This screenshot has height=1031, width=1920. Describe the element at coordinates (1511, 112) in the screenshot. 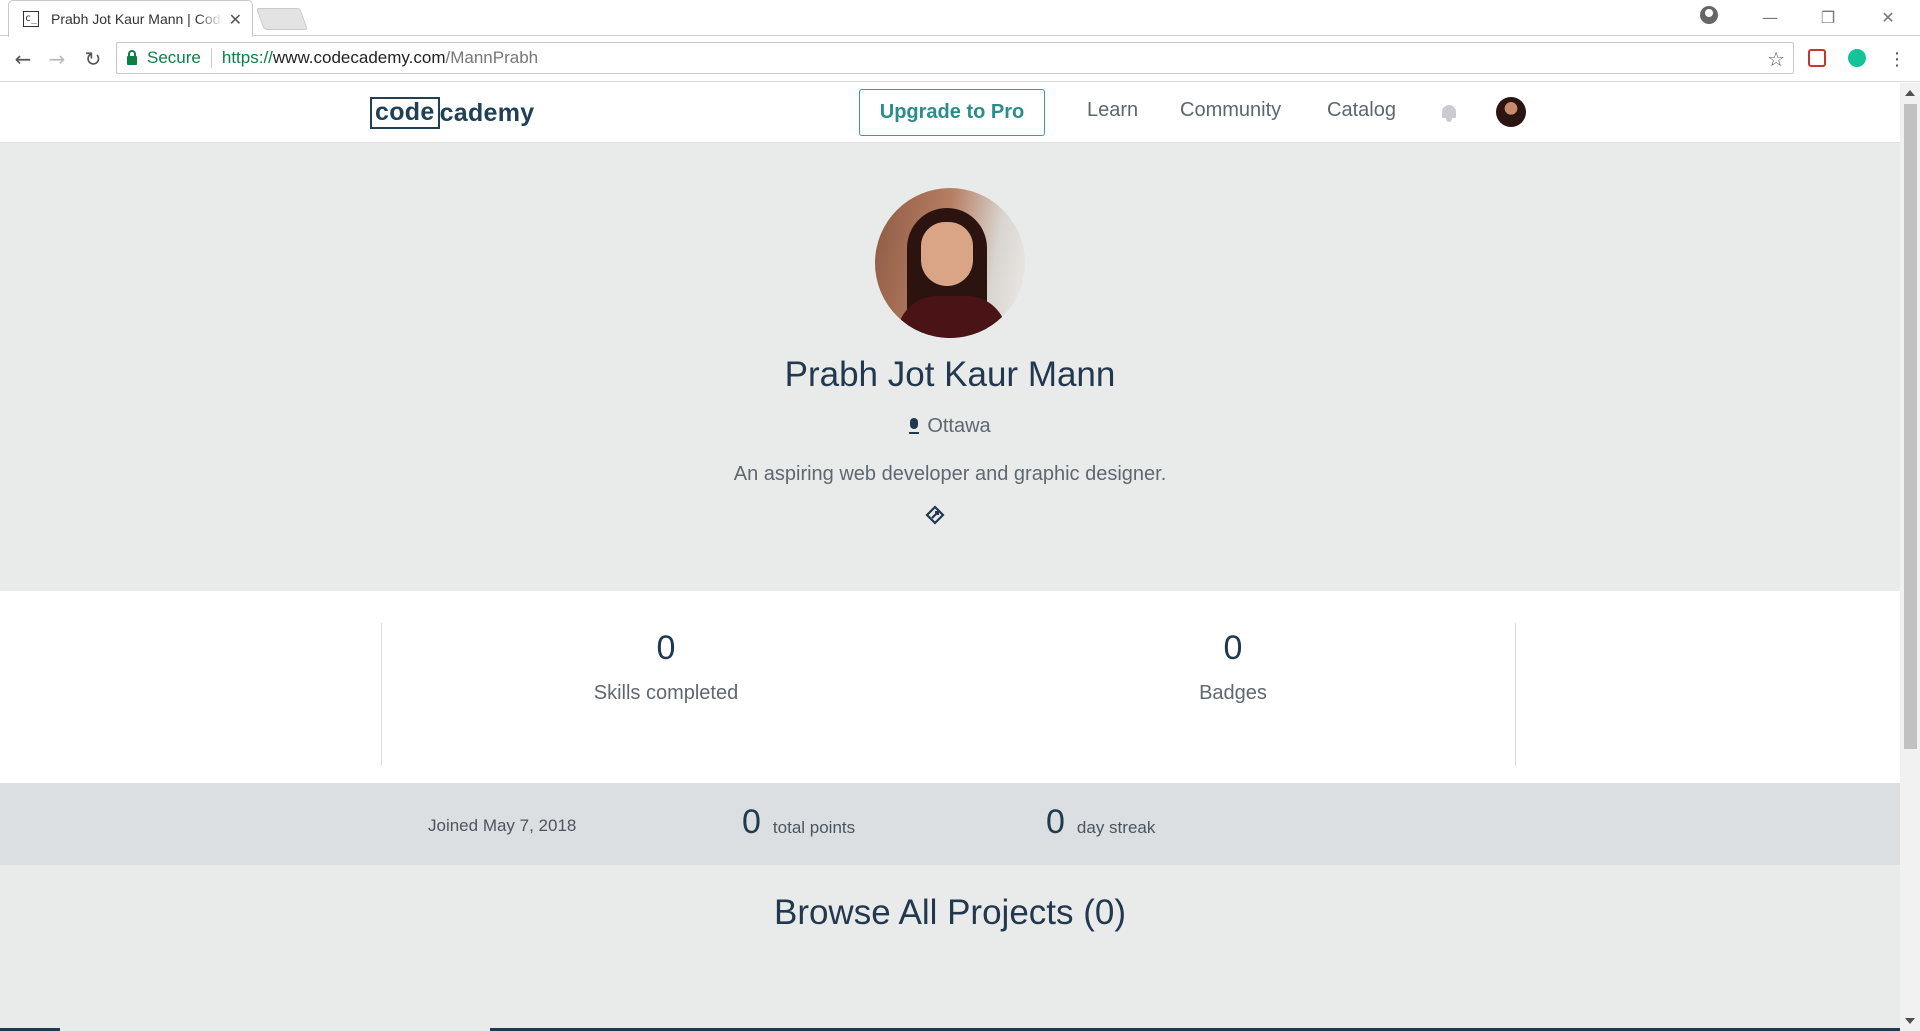

I see `user-avatar-menu` at that location.